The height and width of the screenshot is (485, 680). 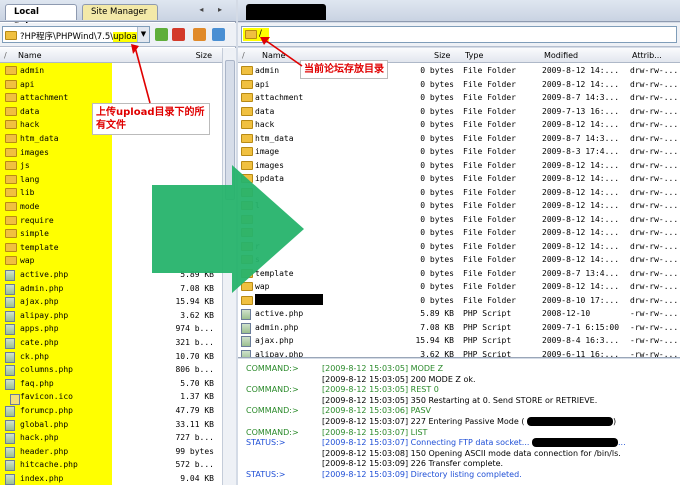 What do you see at coordinates (283, 53) in the screenshot?
I see `annotation-arrow-right` at bounding box center [283, 53].